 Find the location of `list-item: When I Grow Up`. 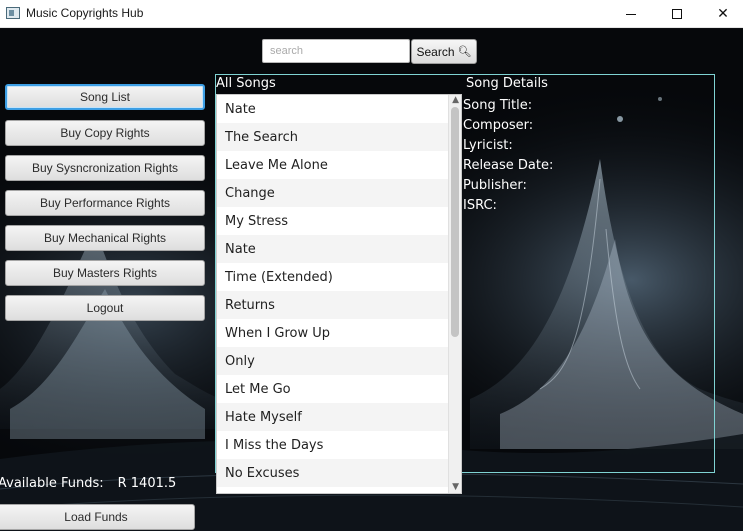

list-item: When I Grow Up is located at coordinates (333, 333).